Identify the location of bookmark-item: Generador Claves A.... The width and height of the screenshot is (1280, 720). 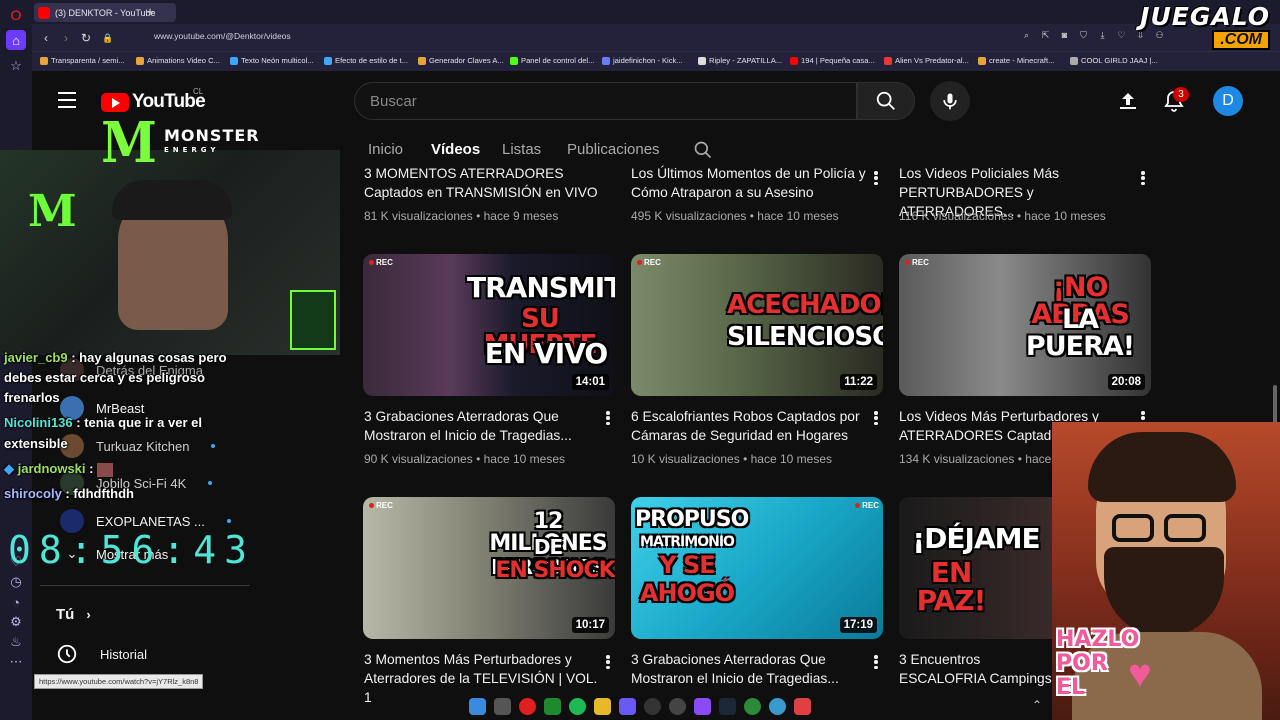
(461, 60).